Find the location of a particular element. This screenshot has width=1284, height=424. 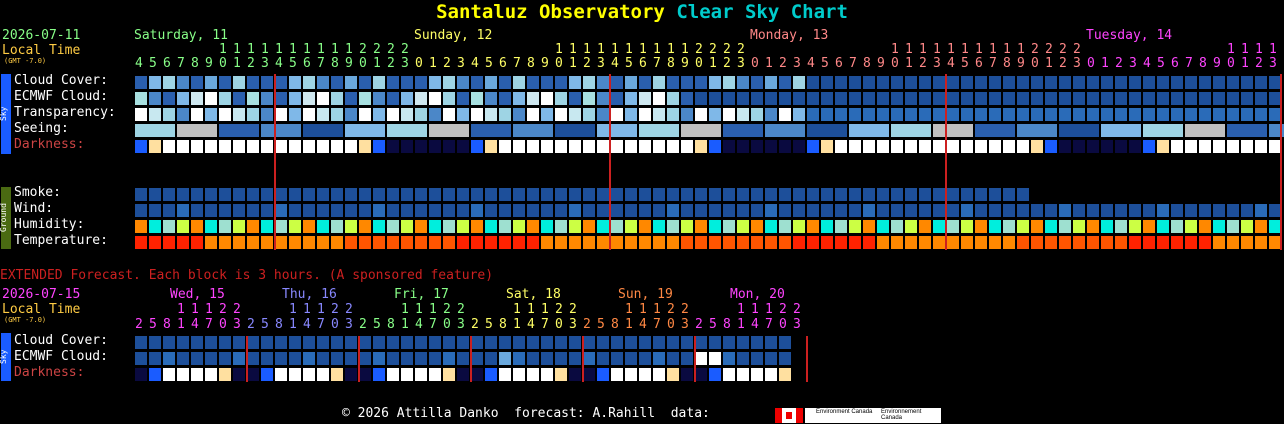

ext-date: 2026-07-15 is located at coordinates (41, 294).